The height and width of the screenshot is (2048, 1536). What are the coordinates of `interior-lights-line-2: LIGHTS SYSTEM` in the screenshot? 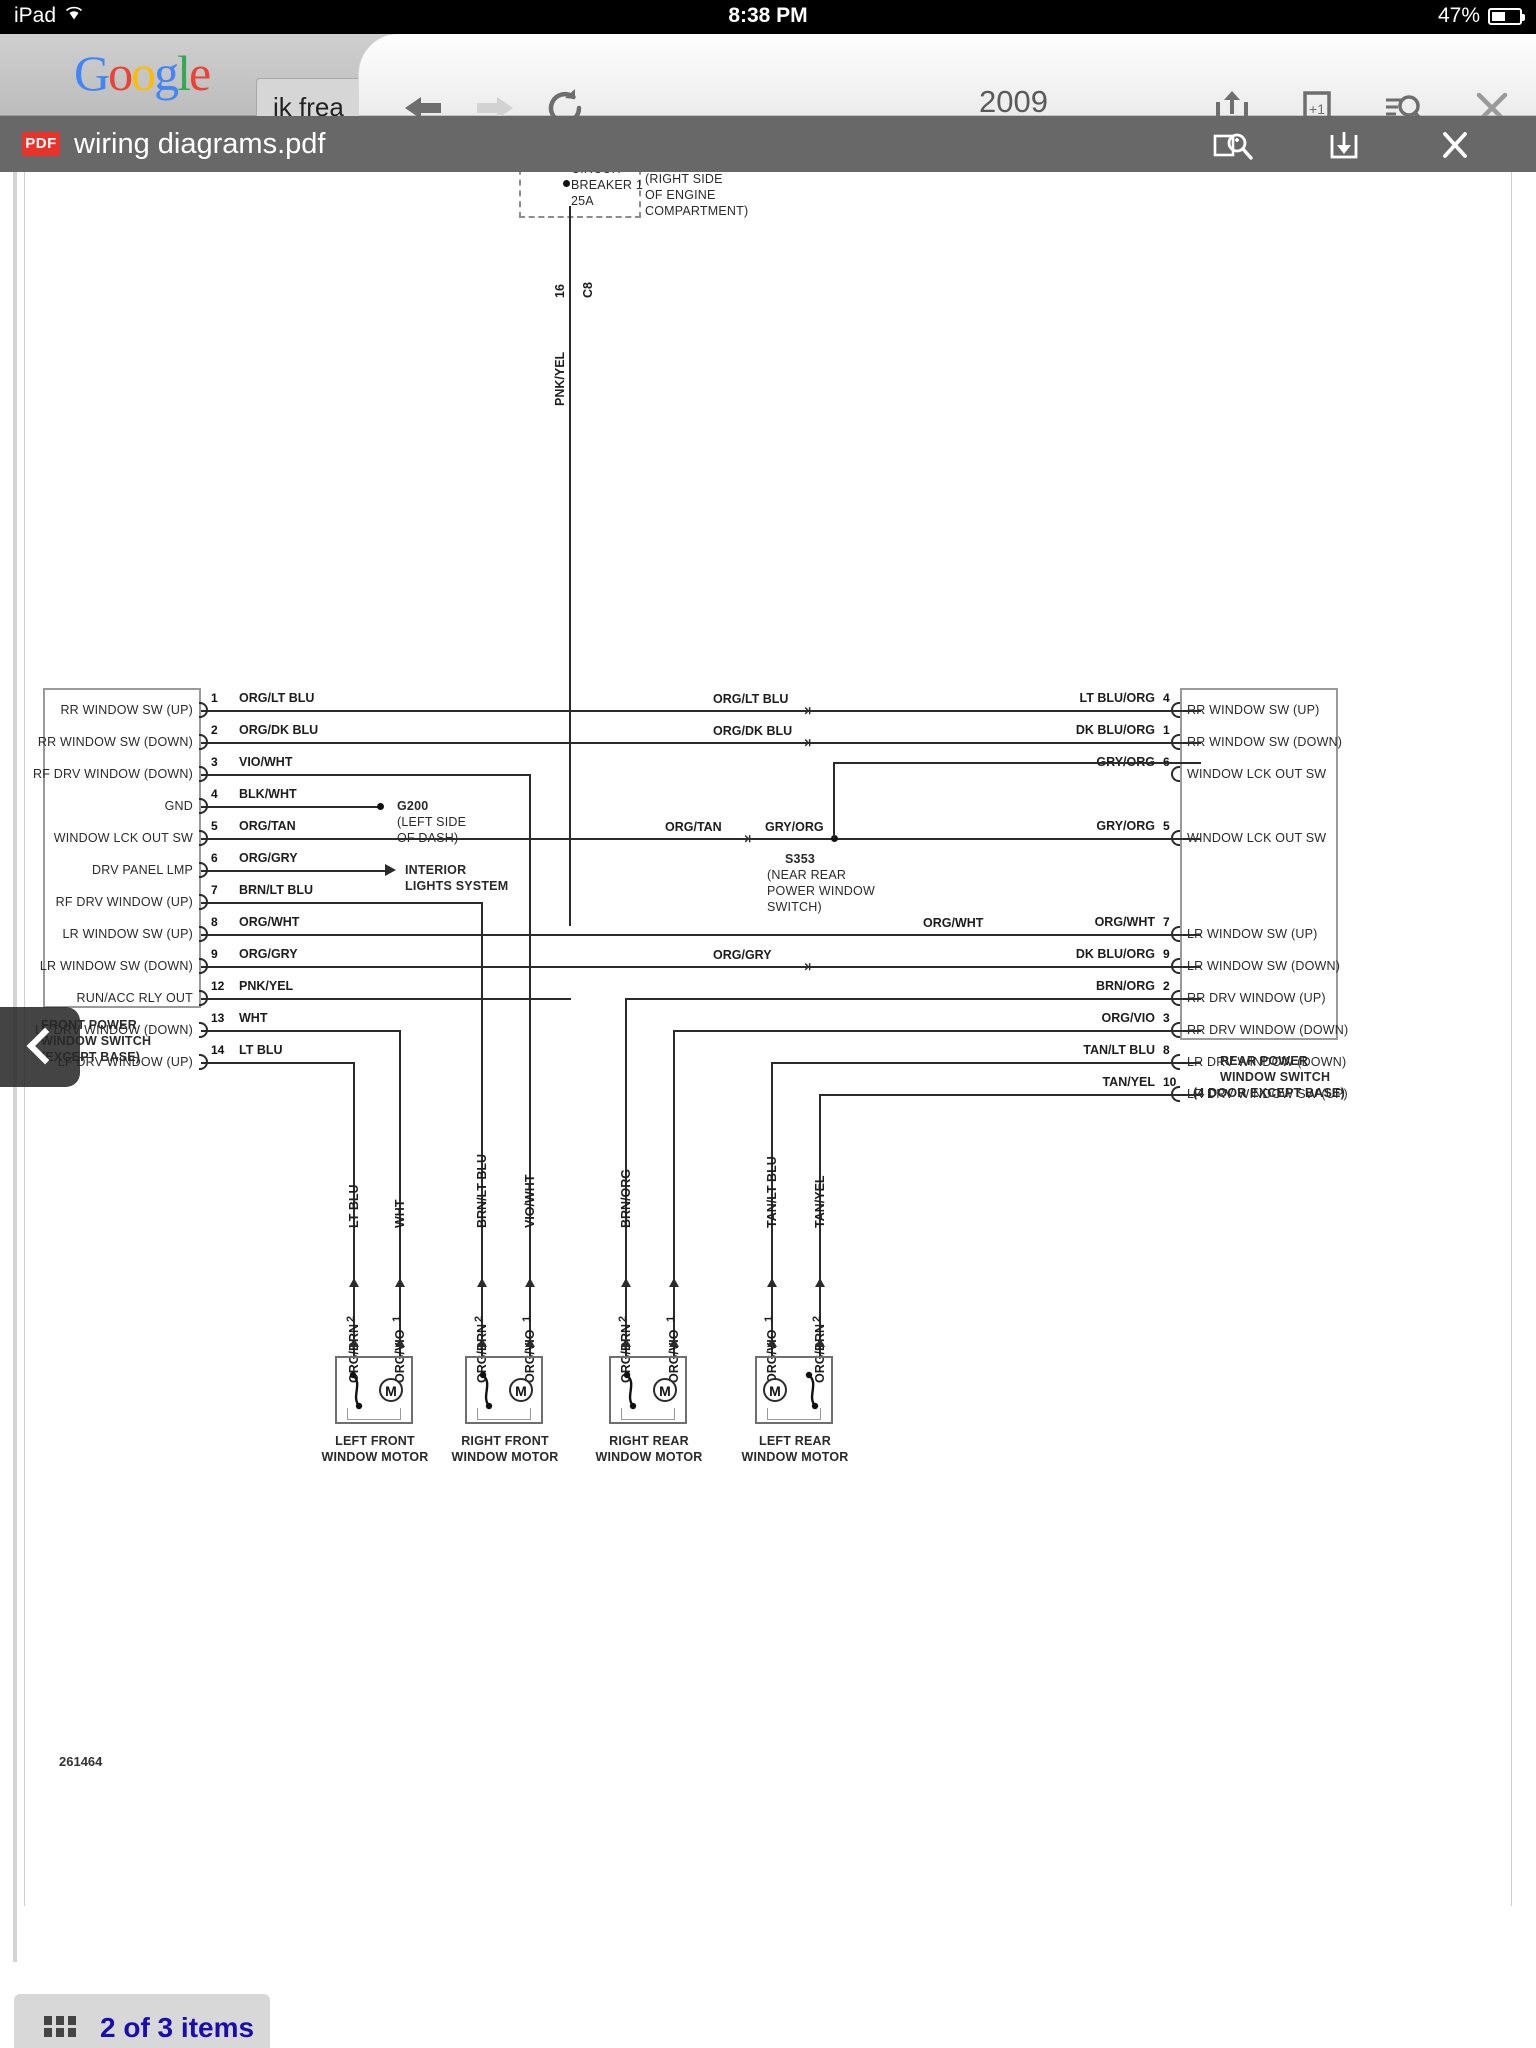 It's located at (457, 886).